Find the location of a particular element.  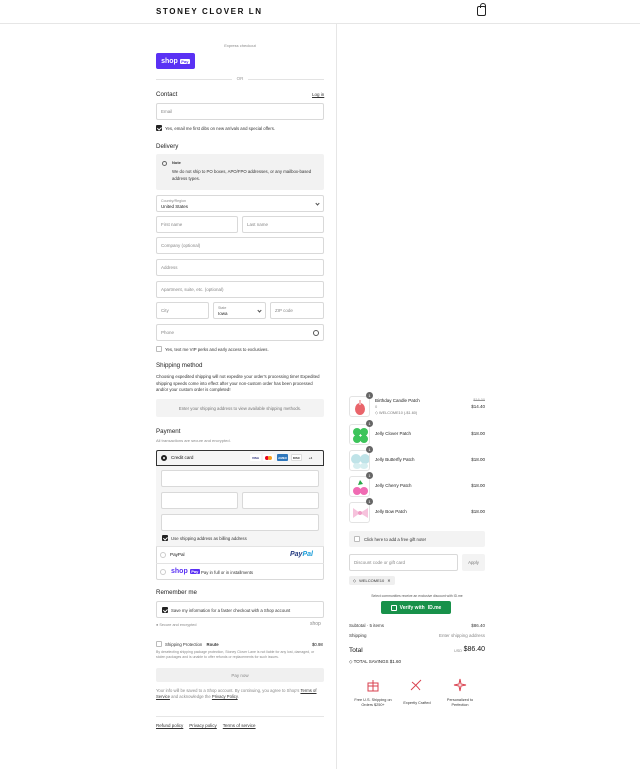

first-name-field: First name is located at coordinates (197, 224).